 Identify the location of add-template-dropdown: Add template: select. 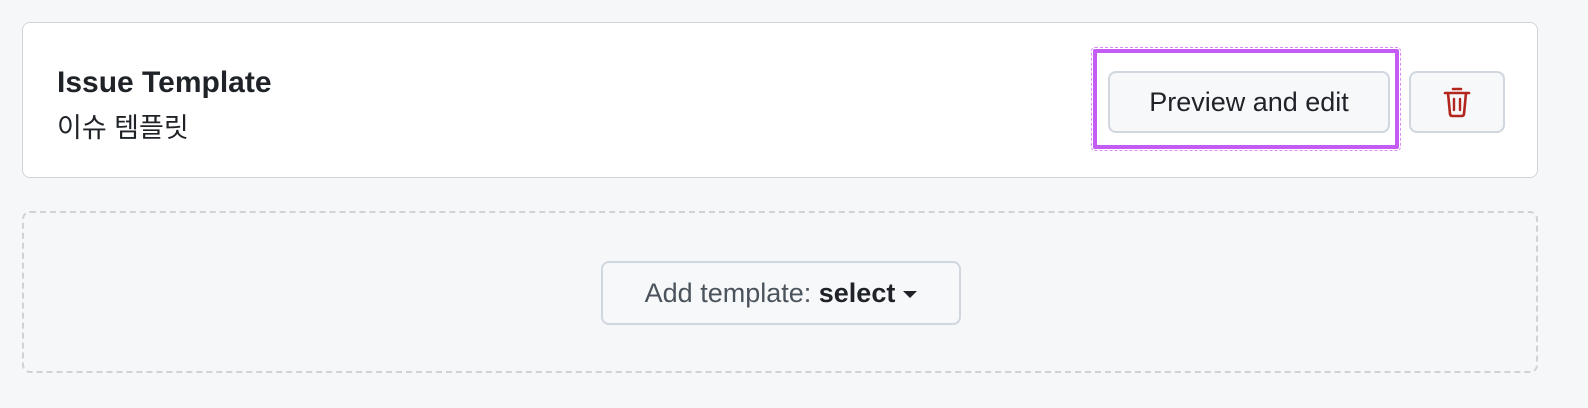
(781, 293).